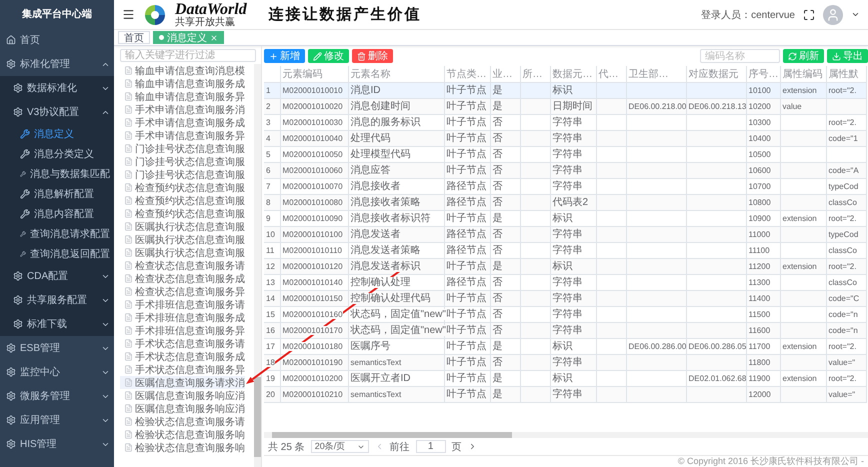 The height and width of the screenshot is (467, 868). I want to click on page-size-select: 20条/页, so click(339, 446).